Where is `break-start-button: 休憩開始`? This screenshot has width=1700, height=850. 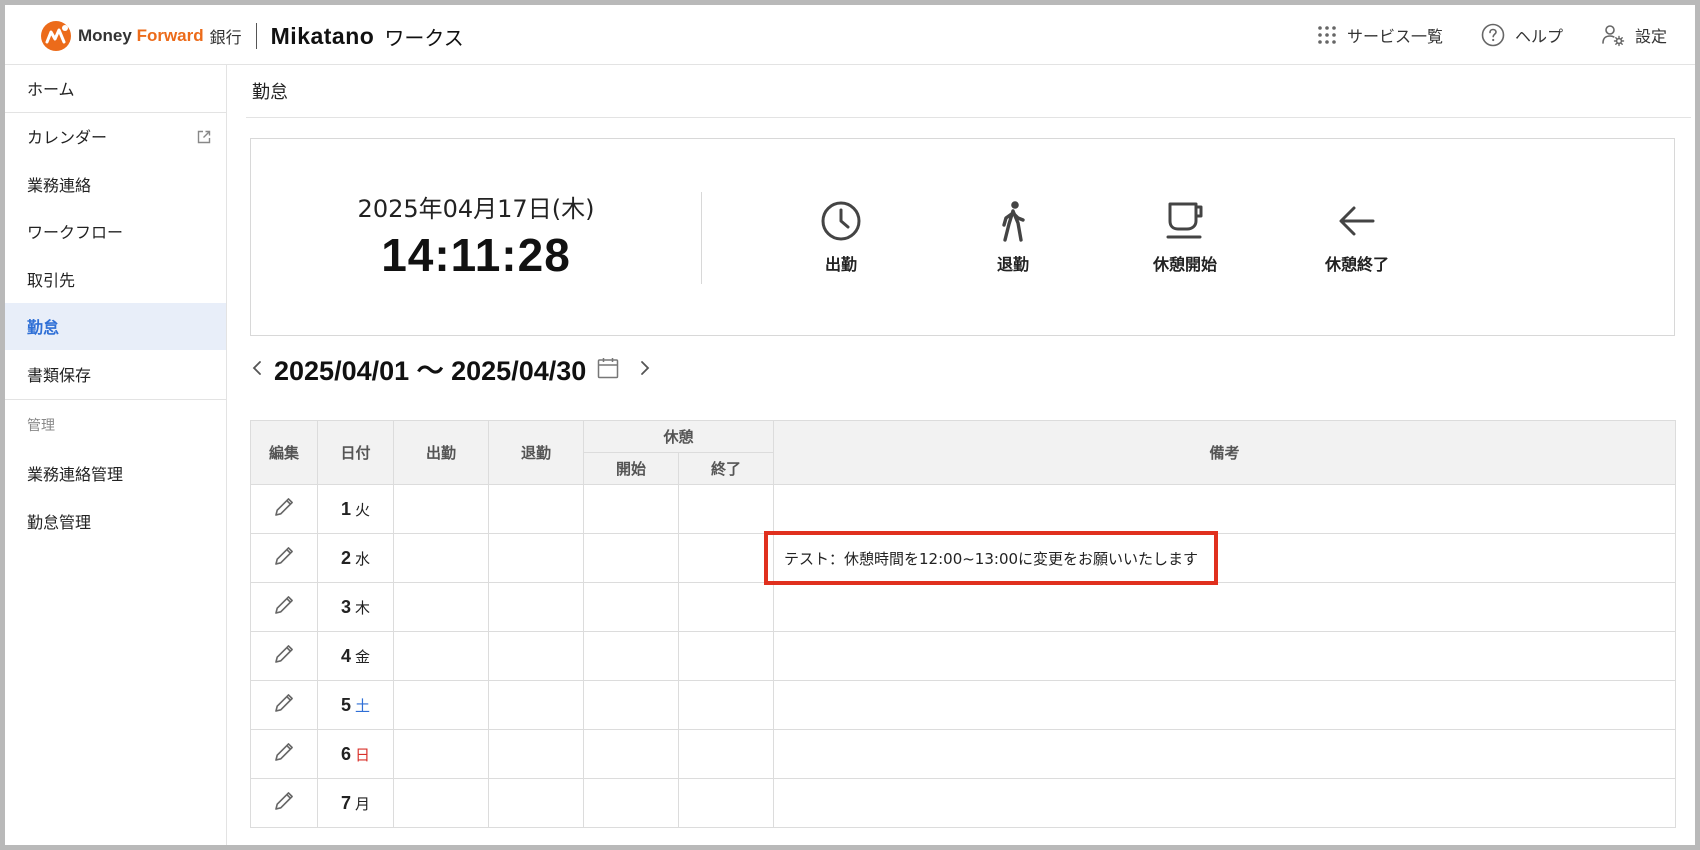
break-start-button: 休憩開始 is located at coordinates (1185, 237).